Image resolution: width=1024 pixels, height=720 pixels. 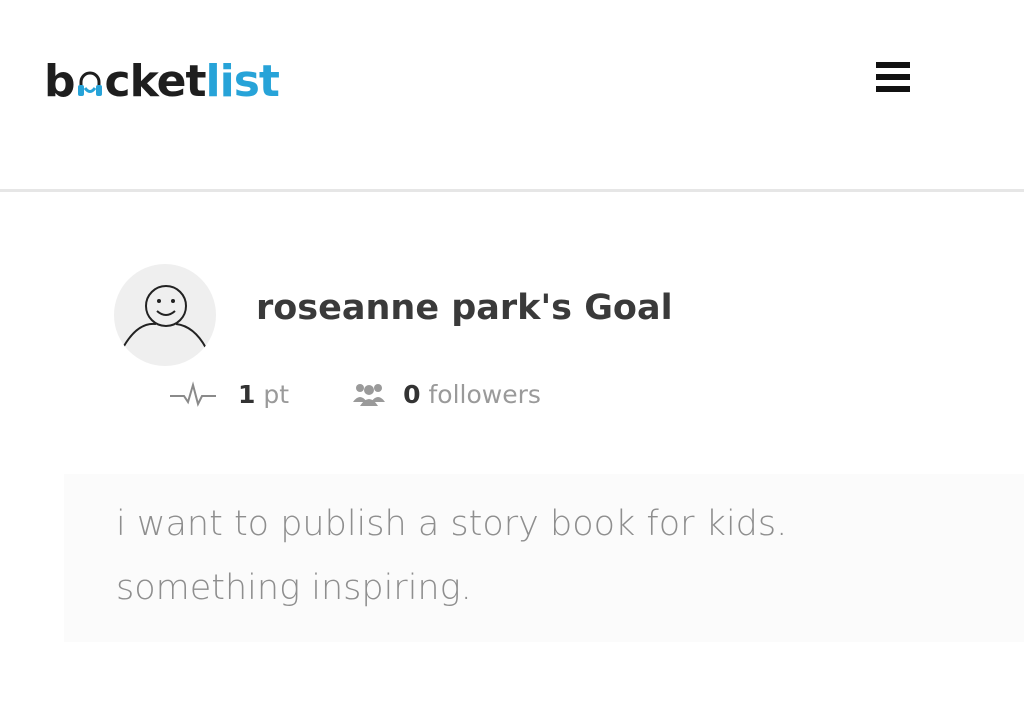 What do you see at coordinates (276, 394) in the screenshot?
I see `points-unit: pt` at bounding box center [276, 394].